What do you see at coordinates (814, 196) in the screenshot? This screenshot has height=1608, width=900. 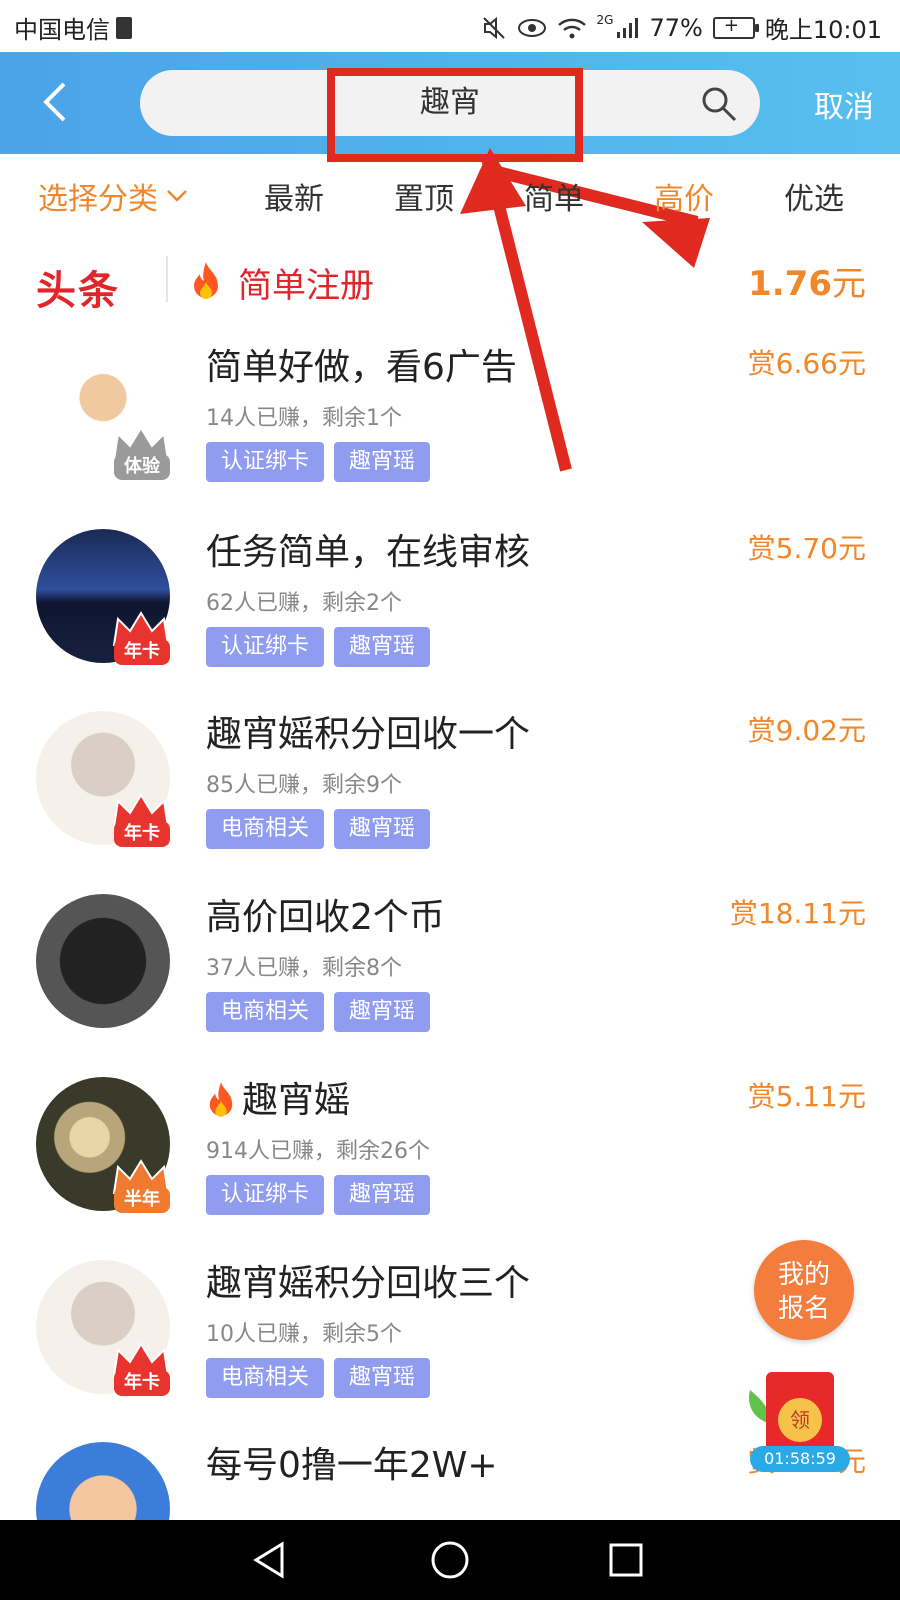 I see `tab-featured: 优选` at bounding box center [814, 196].